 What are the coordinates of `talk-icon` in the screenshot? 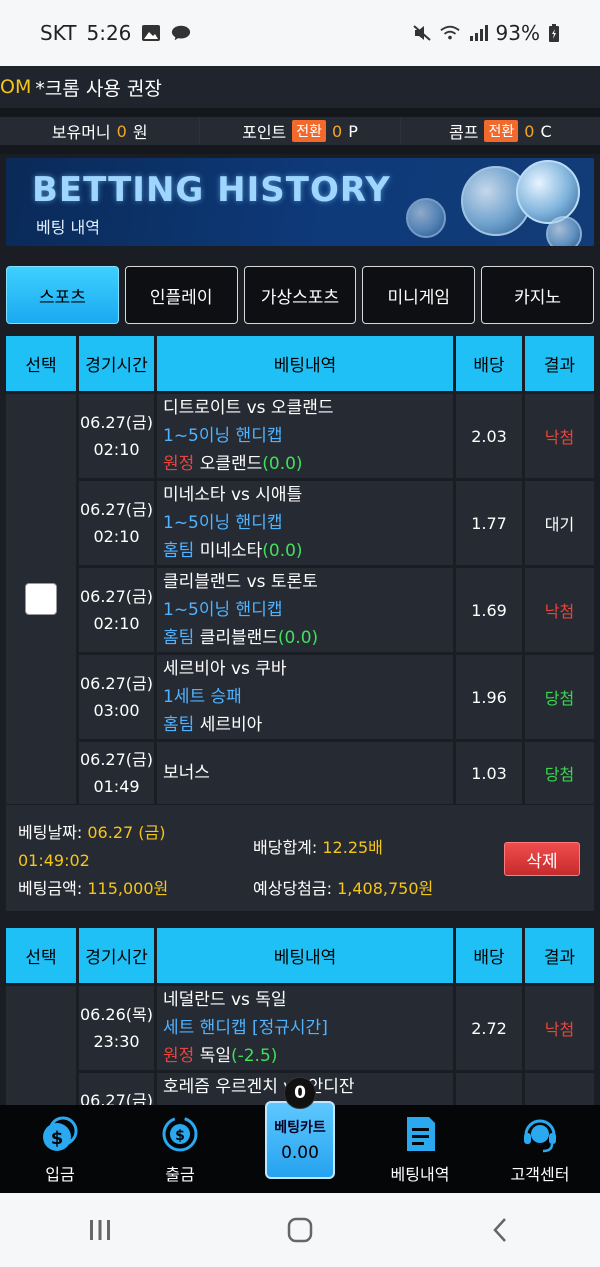 It's located at (181, 33).